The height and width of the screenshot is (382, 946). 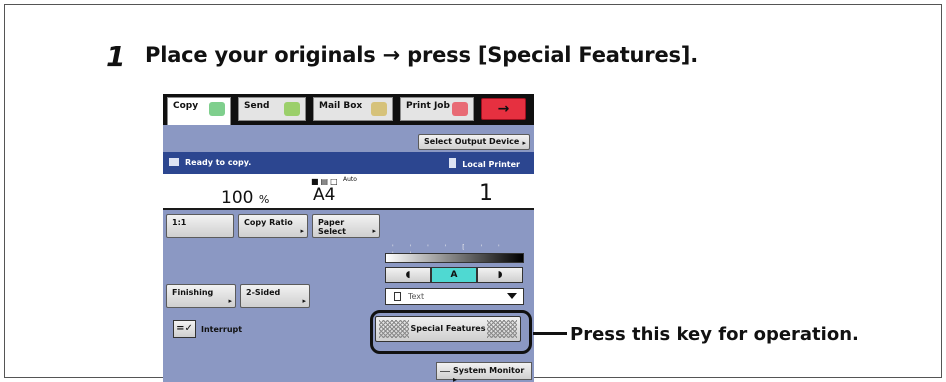 I want to click on next-arrow-button: →, so click(x=503, y=109).